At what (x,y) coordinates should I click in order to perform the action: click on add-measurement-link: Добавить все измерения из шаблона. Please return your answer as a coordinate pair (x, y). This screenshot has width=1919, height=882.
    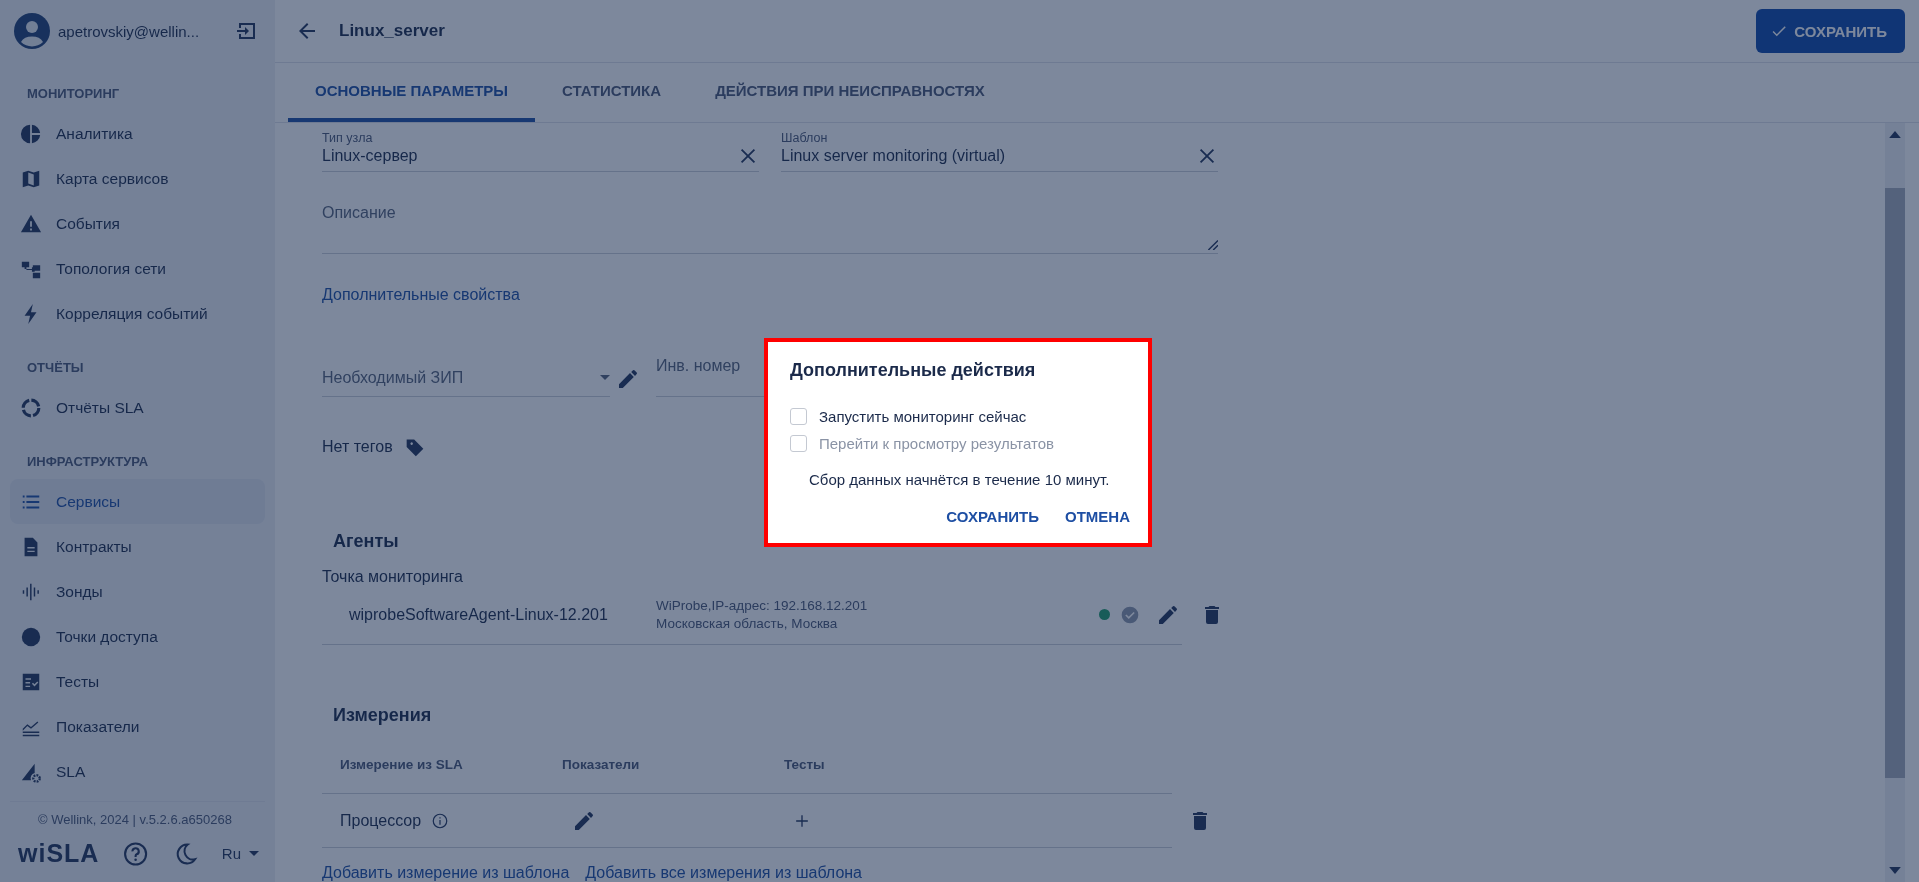
    Looking at the image, I should click on (723, 873).